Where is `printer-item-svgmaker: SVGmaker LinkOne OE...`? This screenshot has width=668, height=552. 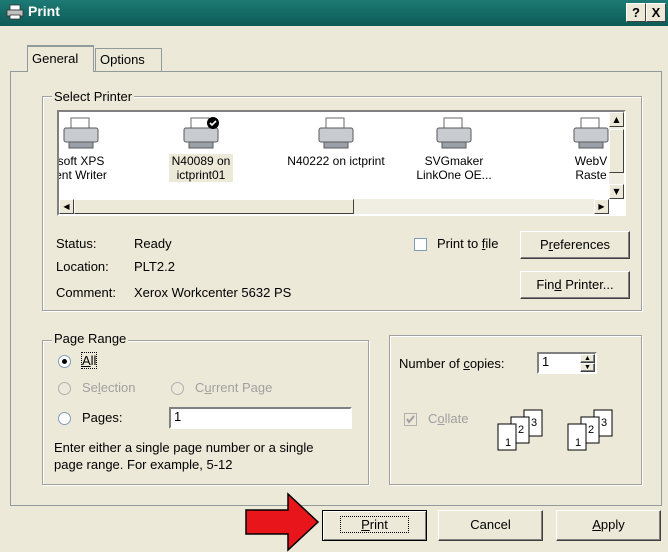
printer-item-svgmaker: SVGmaker LinkOne OE... is located at coordinates (454, 158).